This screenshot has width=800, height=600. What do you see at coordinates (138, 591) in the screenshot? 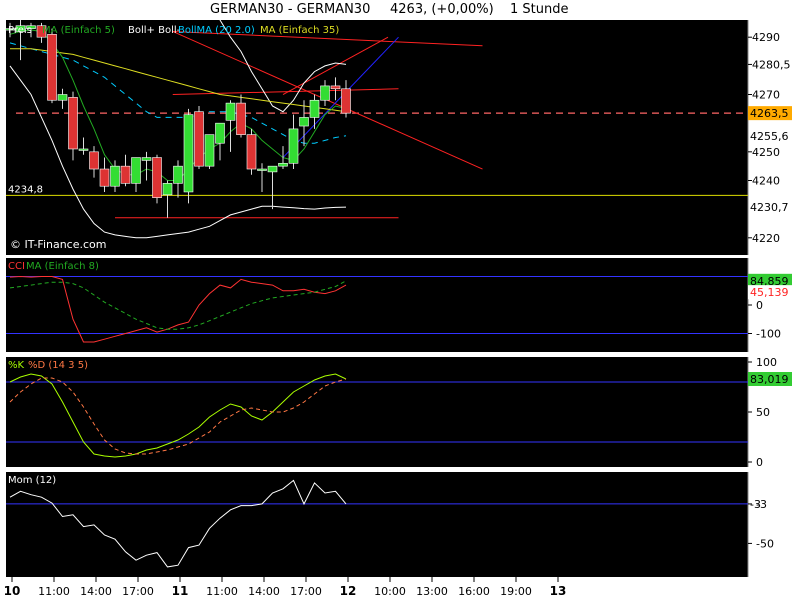
I see `x-tick-label-3: 17:00` at bounding box center [138, 591].